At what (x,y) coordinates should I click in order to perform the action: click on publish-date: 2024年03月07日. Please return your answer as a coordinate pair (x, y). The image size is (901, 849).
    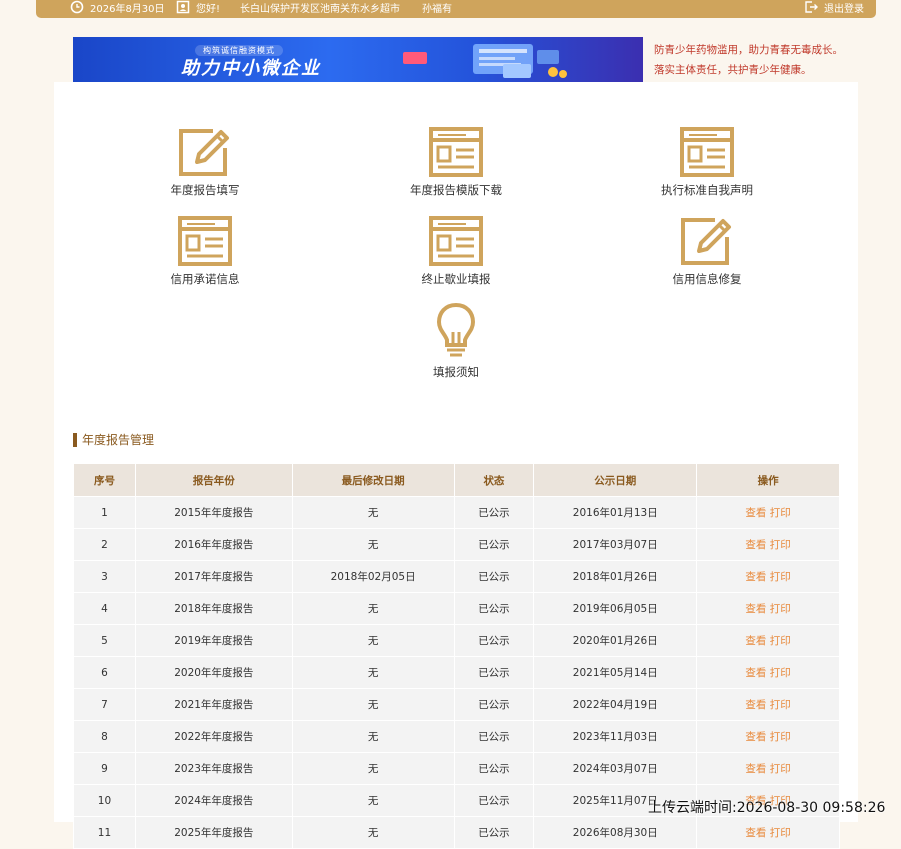
    Looking at the image, I should click on (615, 768).